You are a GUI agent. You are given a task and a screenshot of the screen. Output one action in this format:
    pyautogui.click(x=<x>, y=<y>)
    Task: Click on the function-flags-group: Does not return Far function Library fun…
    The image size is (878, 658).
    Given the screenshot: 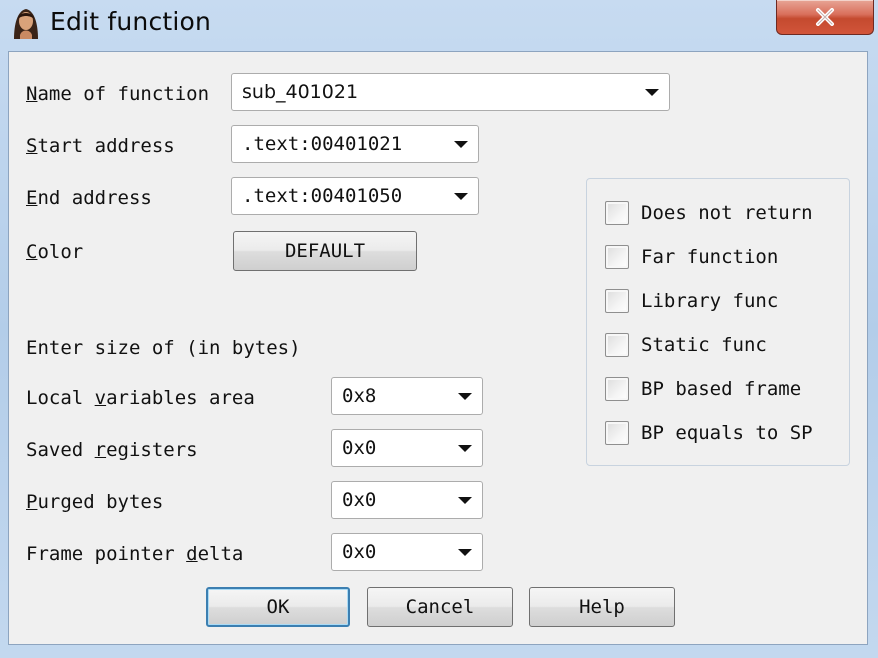 What is the action you would take?
    pyautogui.click(x=718, y=322)
    